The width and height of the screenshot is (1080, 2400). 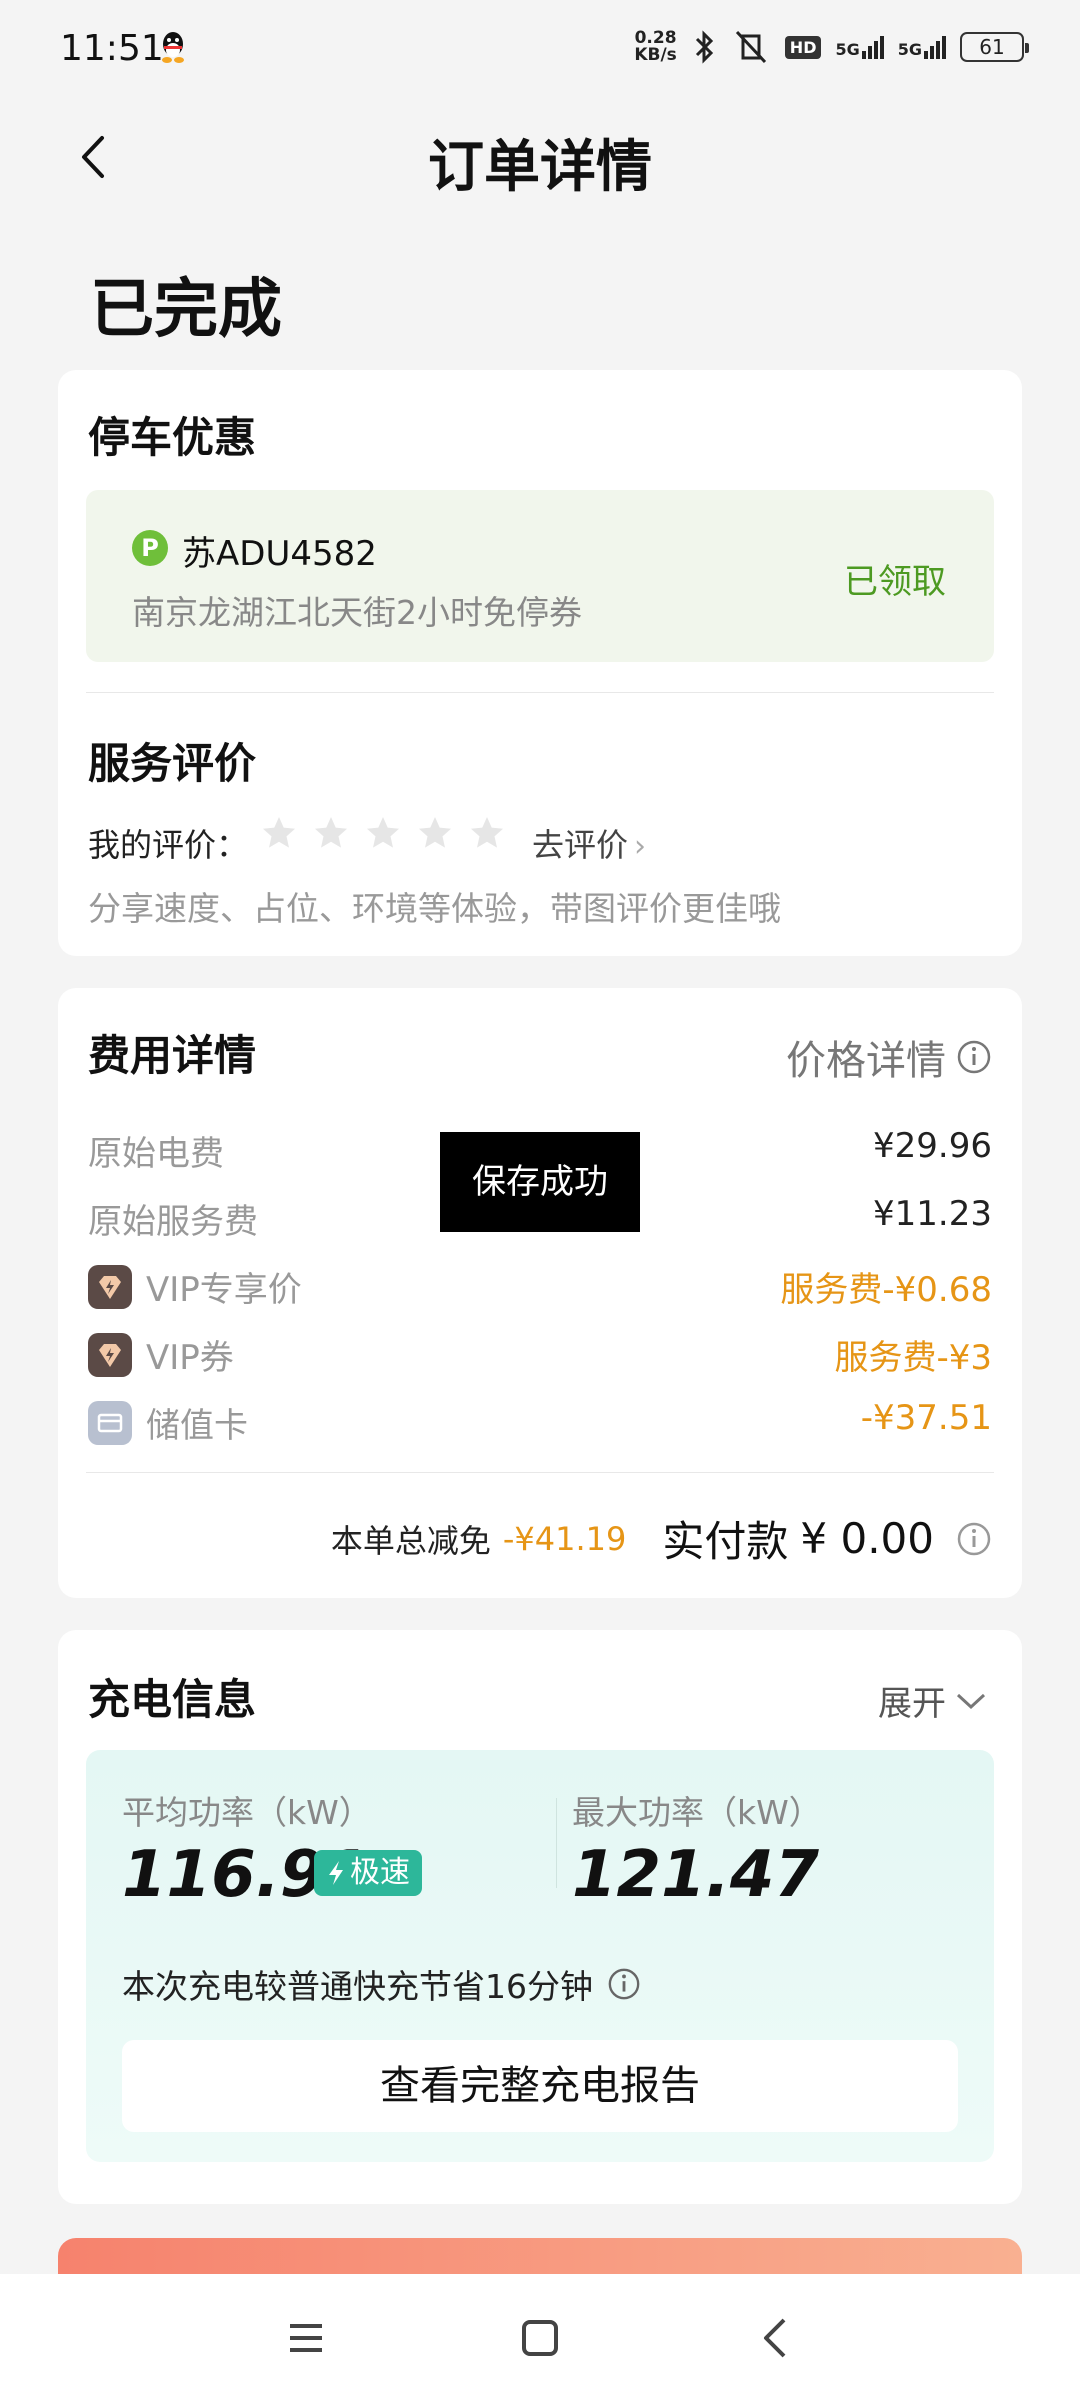 I want to click on max-power-label: 最大功率（kW）, so click(x=697, y=1812).